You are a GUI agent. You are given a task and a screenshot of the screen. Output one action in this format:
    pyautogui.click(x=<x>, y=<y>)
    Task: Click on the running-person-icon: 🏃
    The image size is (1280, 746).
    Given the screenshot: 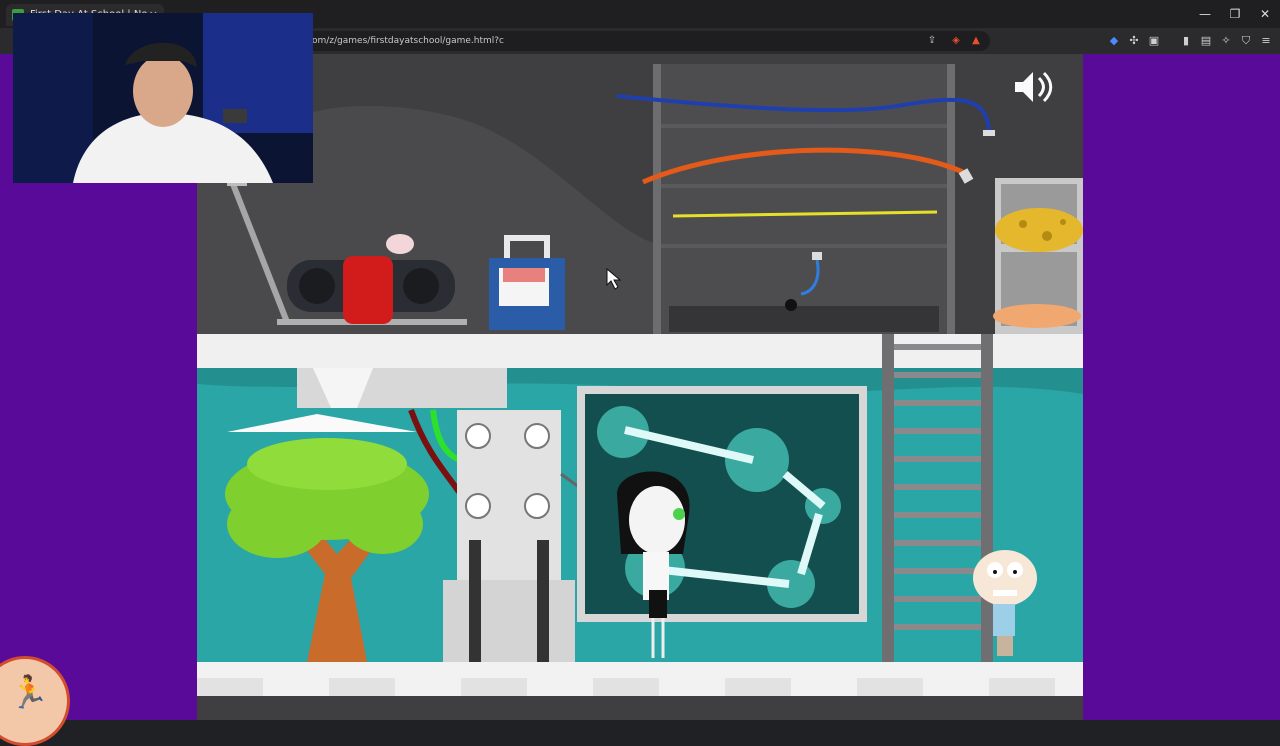 What is the action you would take?
    pyautogui.click(x=29, y=692)
    